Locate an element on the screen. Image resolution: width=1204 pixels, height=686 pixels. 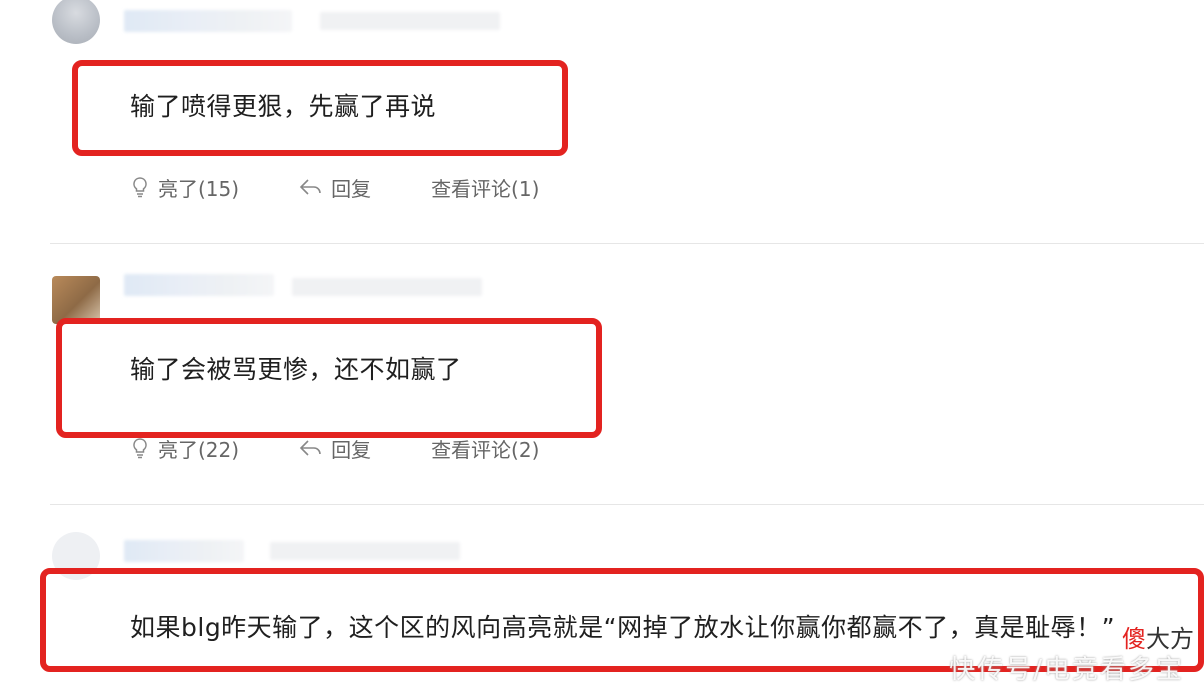
username-blurred is located at coordinates (184, 551).